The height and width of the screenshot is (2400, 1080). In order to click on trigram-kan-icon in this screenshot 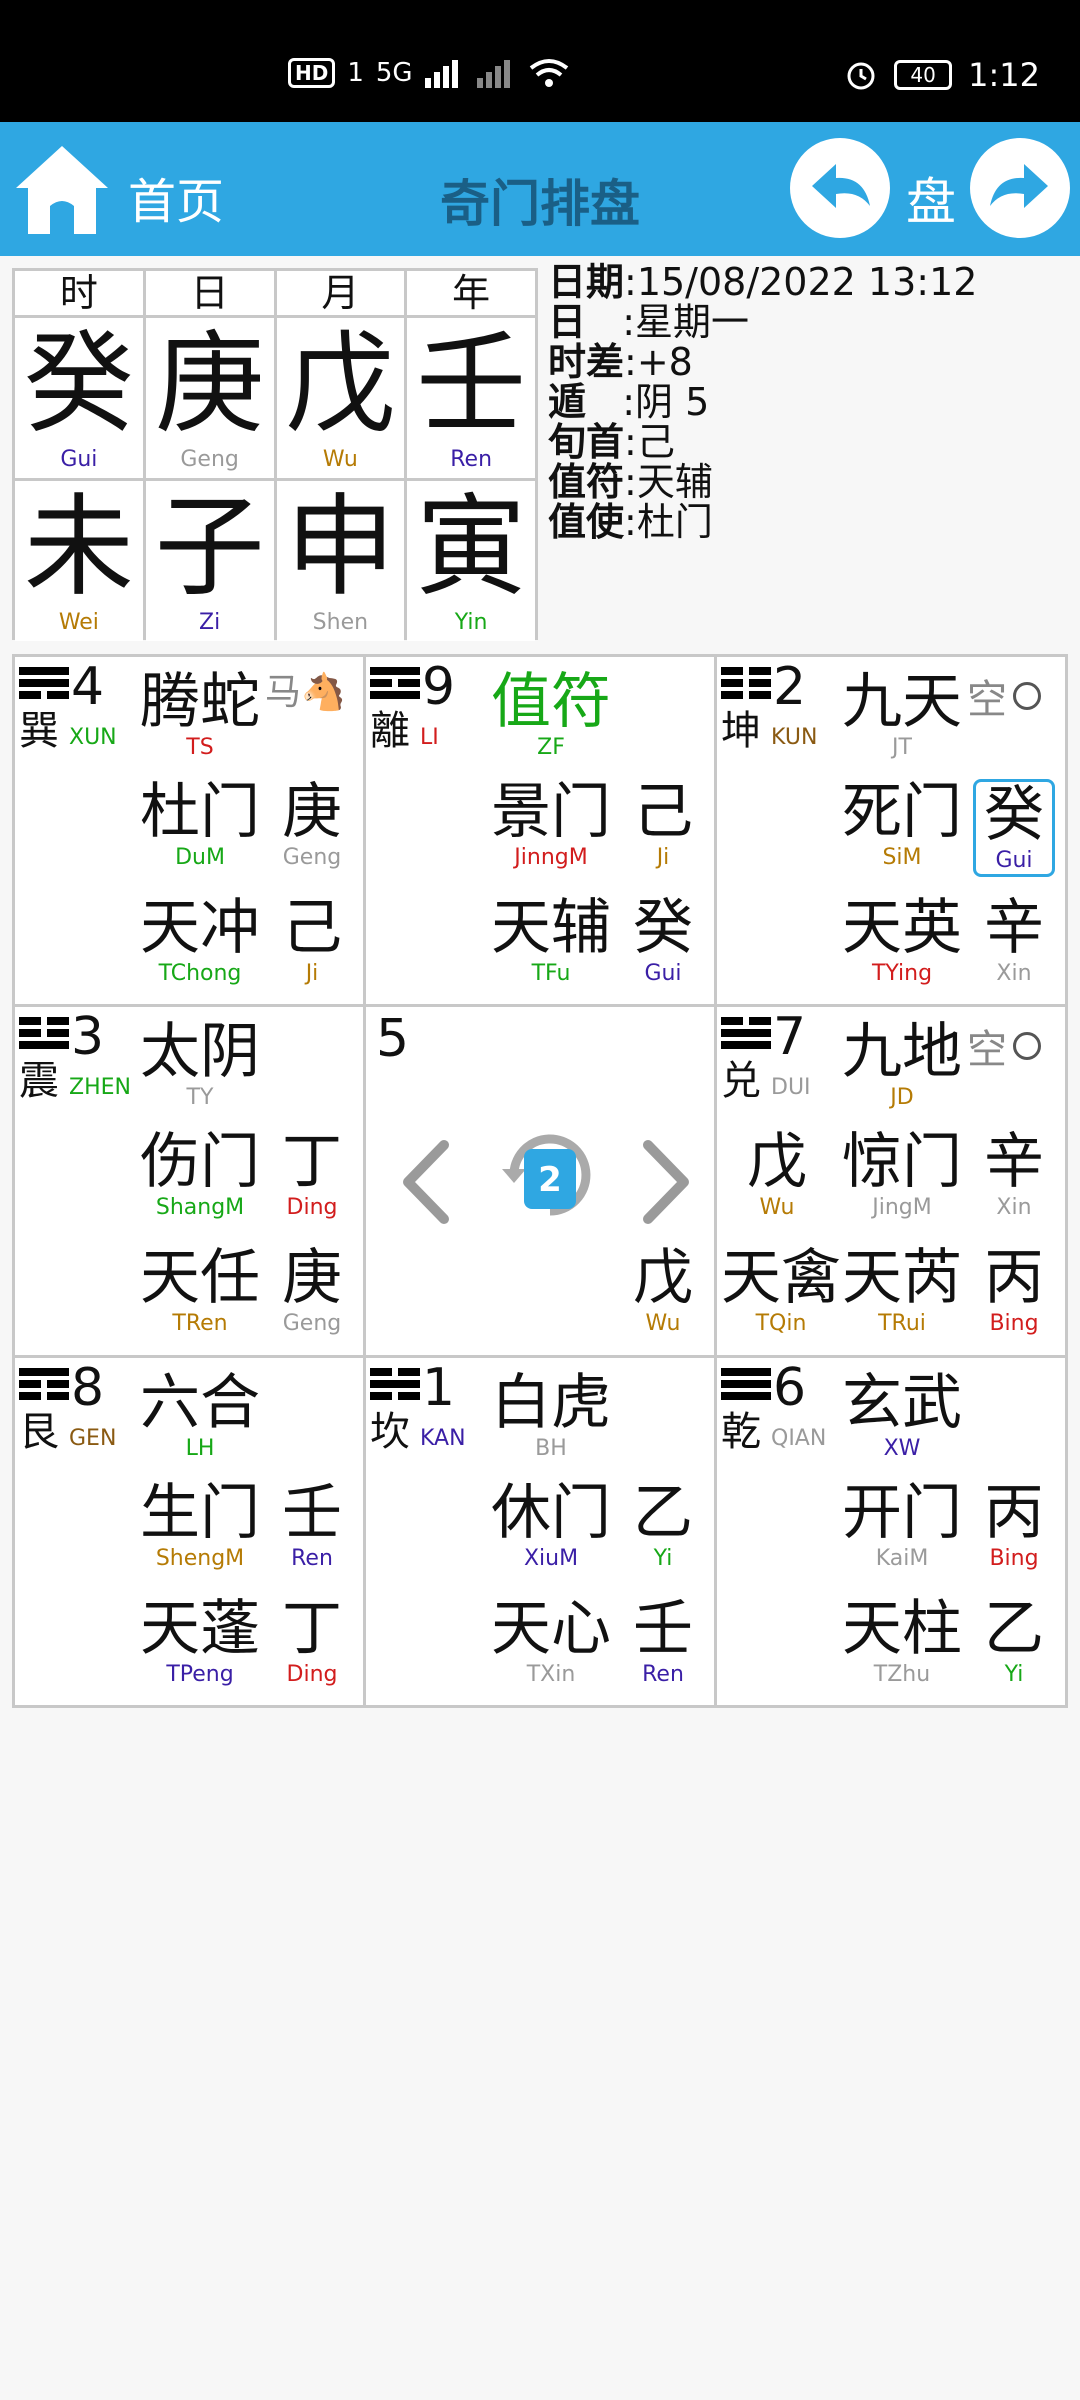, I will do `click(395, 1387)`.